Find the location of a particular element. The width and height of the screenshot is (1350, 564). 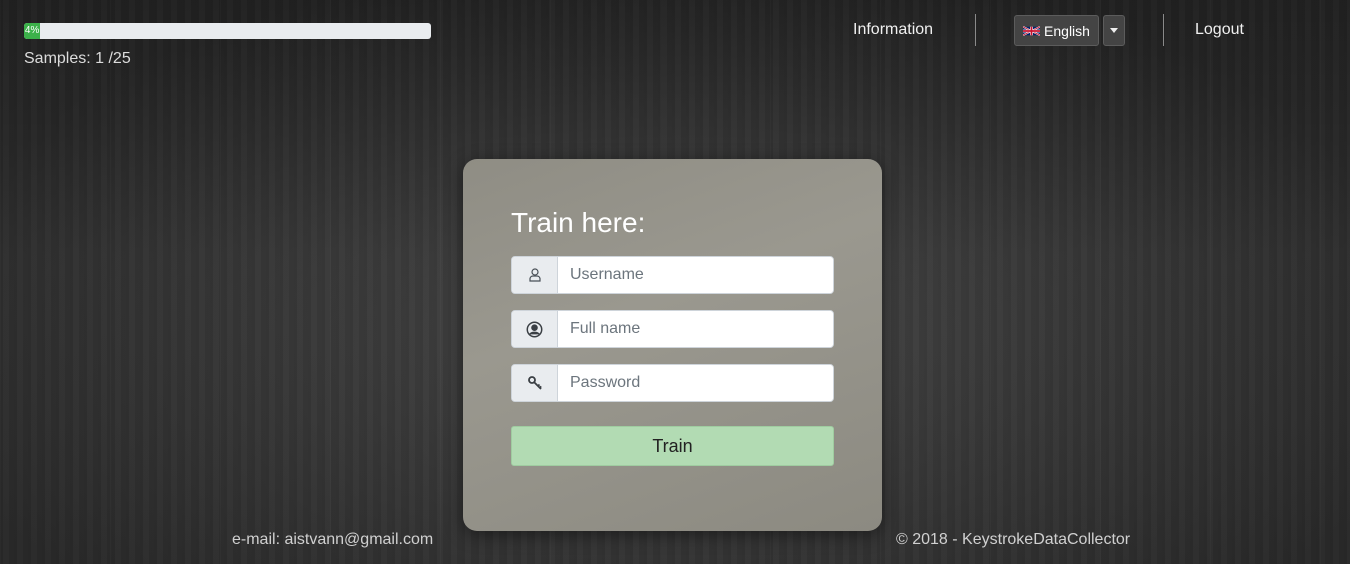

card-title: Train here: is located at coordinates (578, 222).